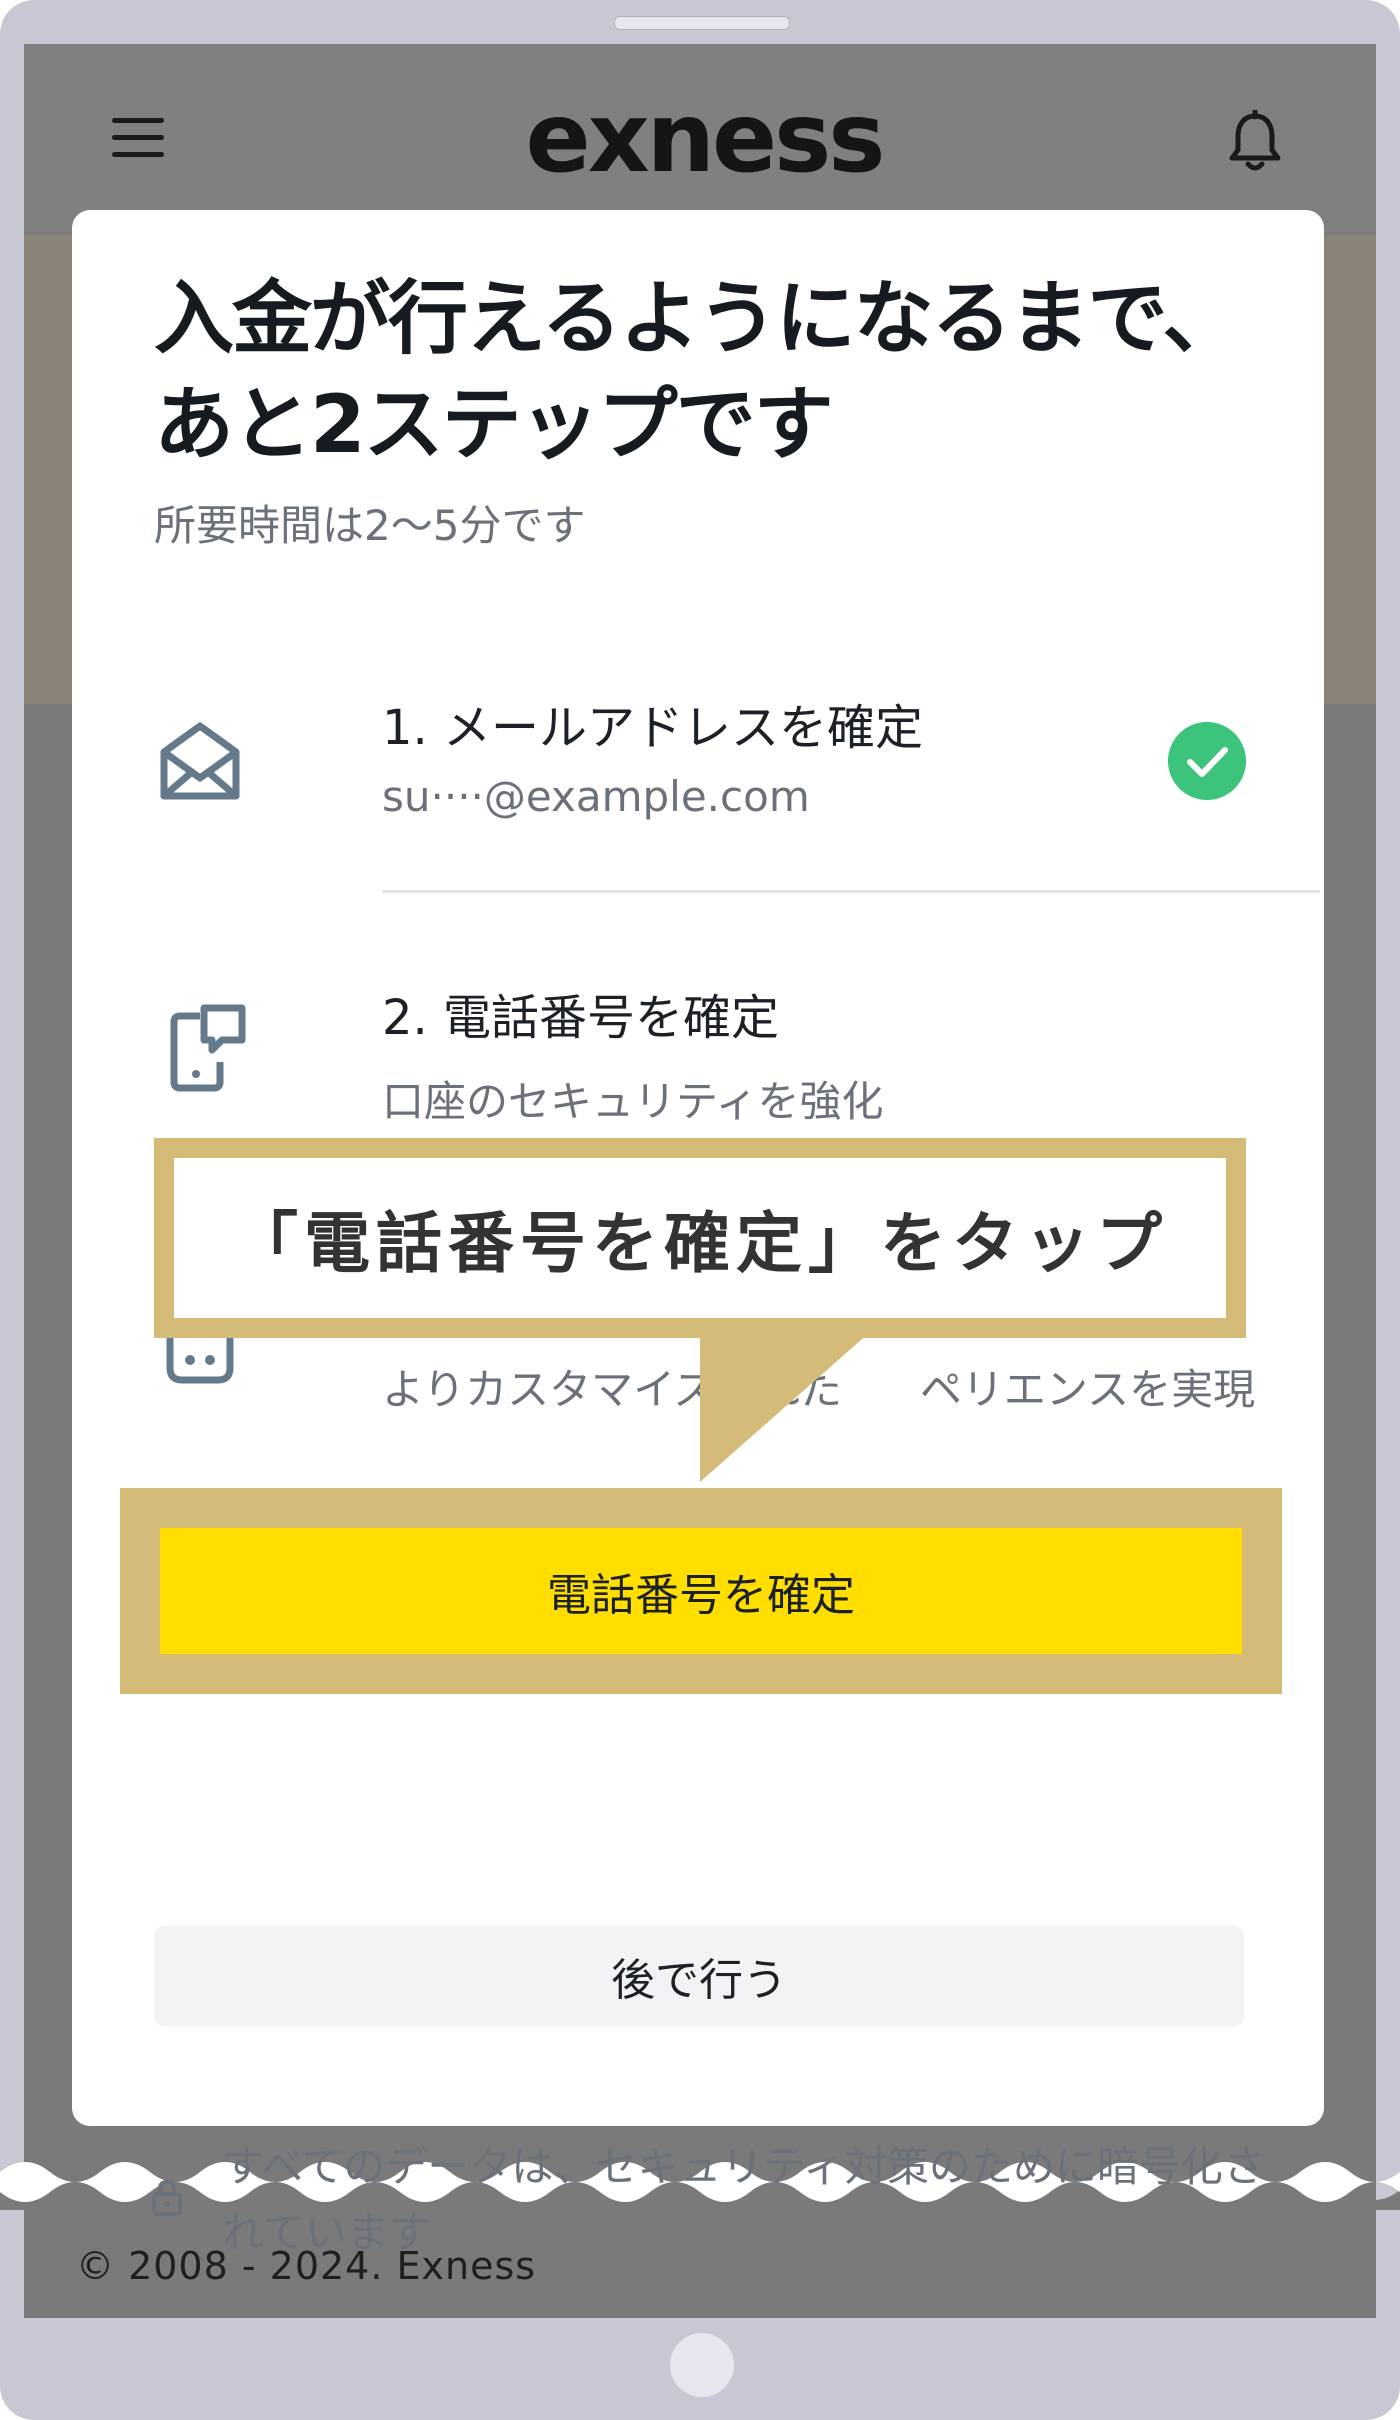  I want to click on security-note: すべてのデータは、セキュリティ対策のために暗号化されています, so click(743, 2199).